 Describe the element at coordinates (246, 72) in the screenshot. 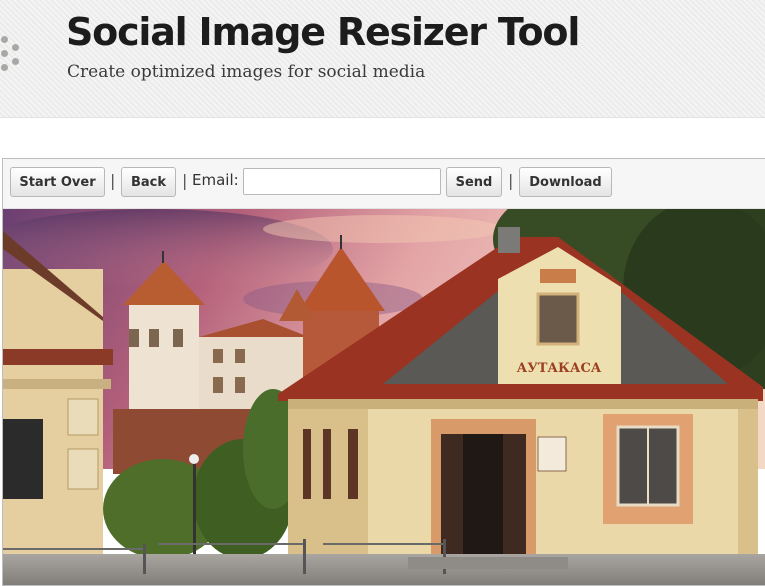

I see `page-subtitle: Create optimized images for social media` at that location.